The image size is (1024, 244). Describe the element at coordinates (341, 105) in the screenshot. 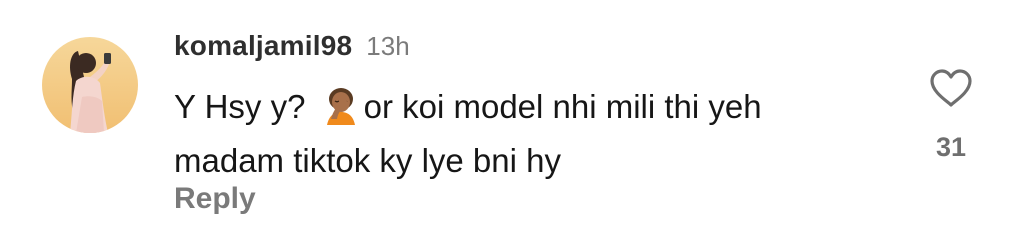

I see `person-facepalming-emoji-icon` at that location.